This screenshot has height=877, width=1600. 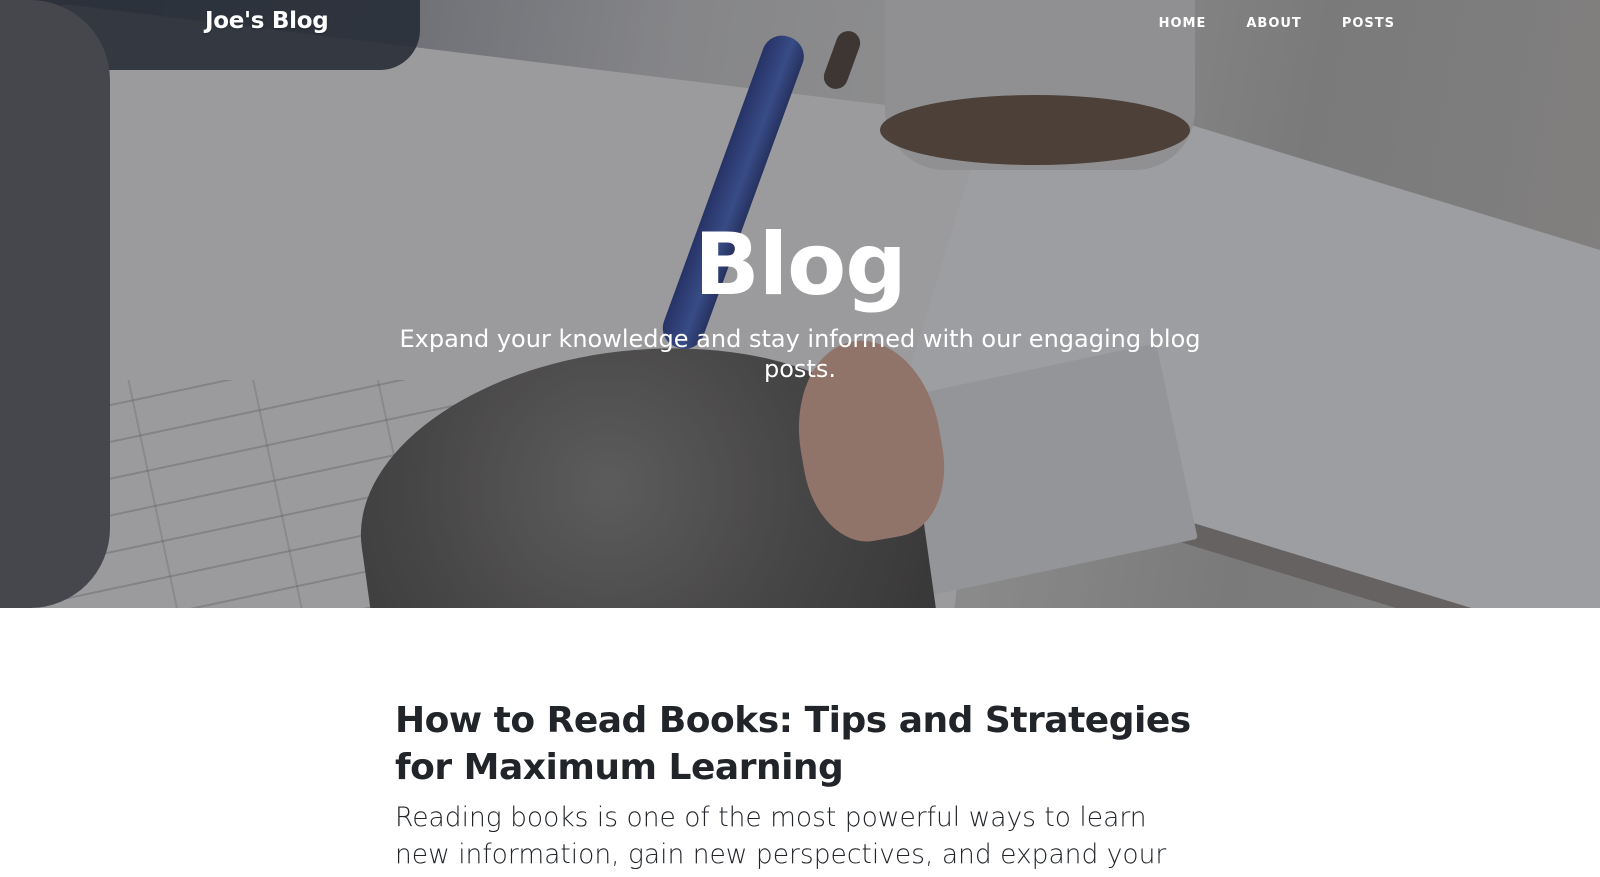 What do you see at coordinates (1183, 23) in the screenshot?
I see `nav-home-link: HOME` at bounding box center [1183, 23].